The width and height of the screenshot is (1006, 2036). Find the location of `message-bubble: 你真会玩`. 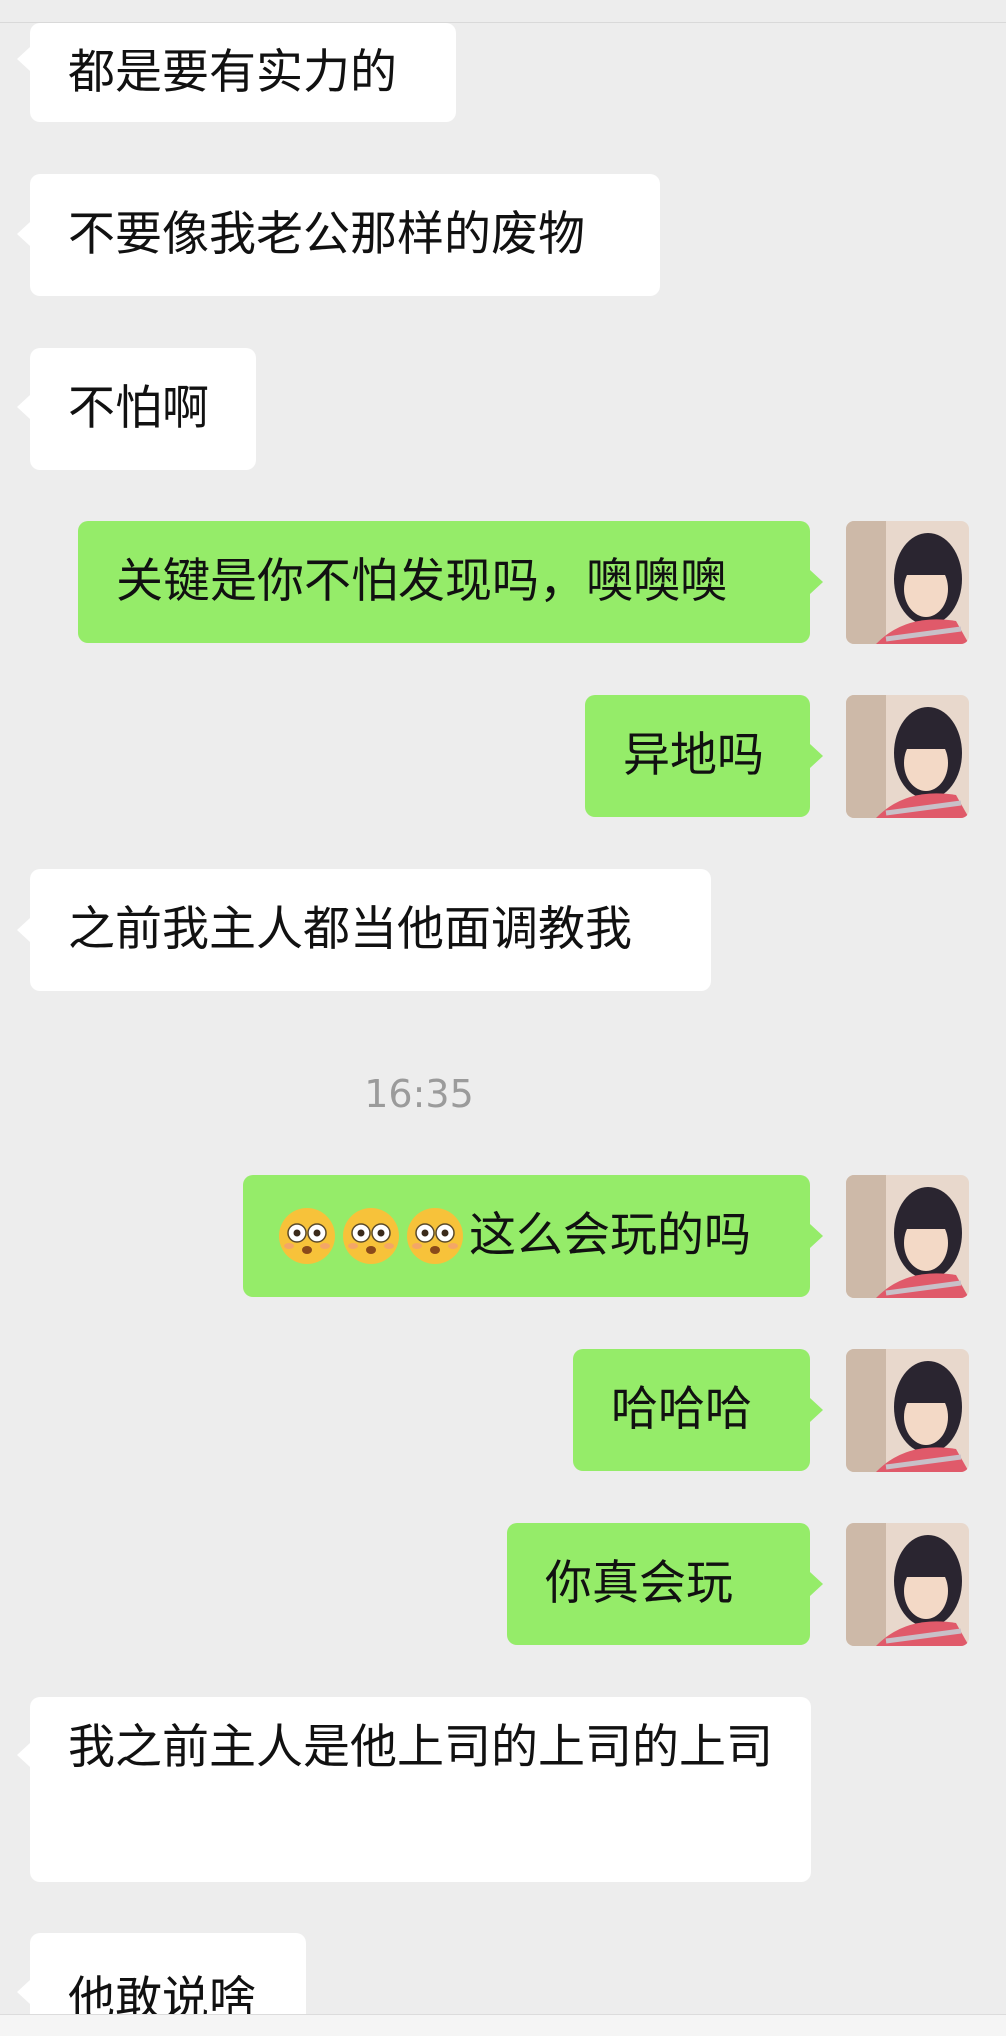

message-bubble: 你真会玩 is located at coordinates (658, 1584).